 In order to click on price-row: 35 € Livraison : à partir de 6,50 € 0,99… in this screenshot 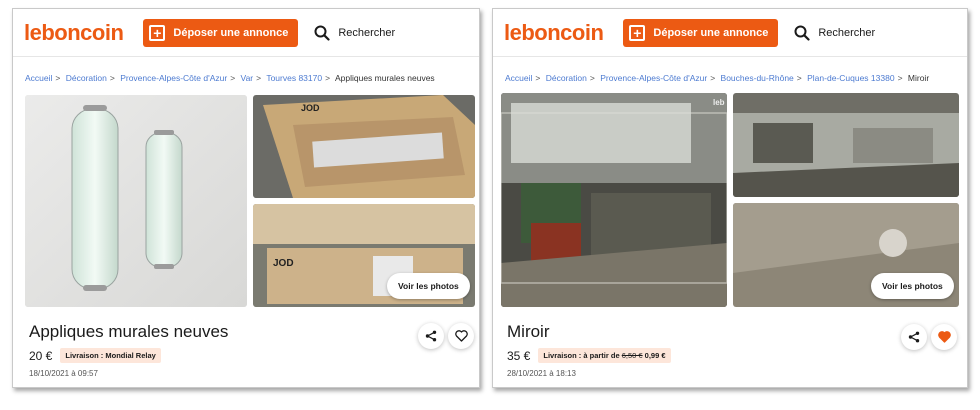, I will do `click(589, 355)`.